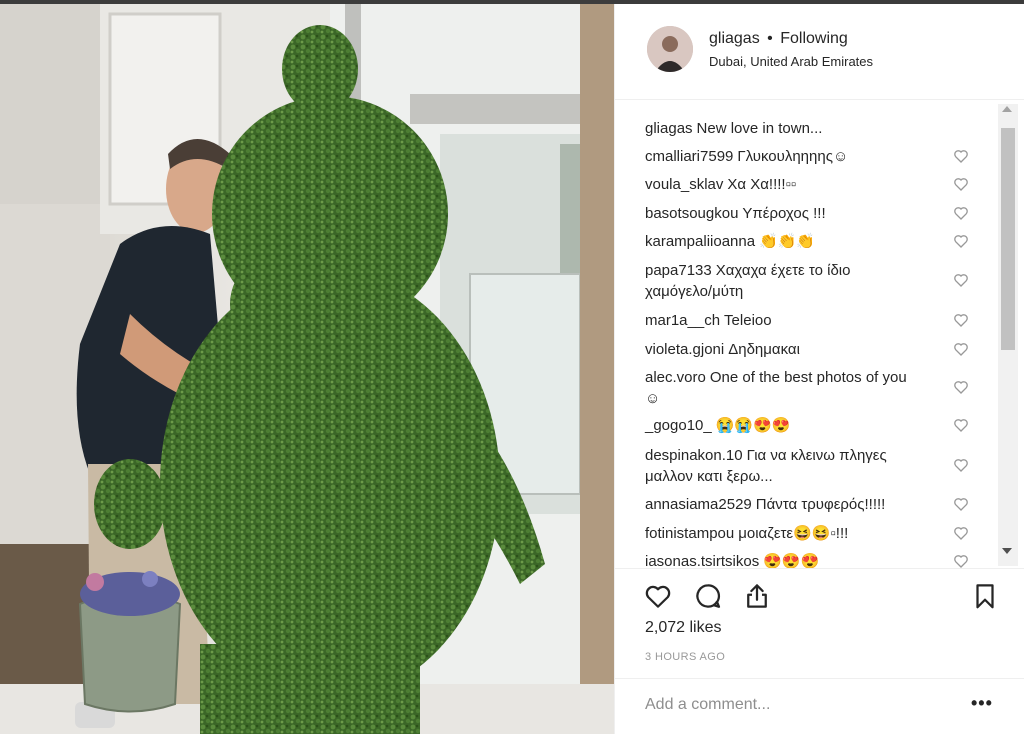 The image size is (1024, 734). I want to click on comment-item: alec.voro One of the best photos of you ☺, so click(785, 388).